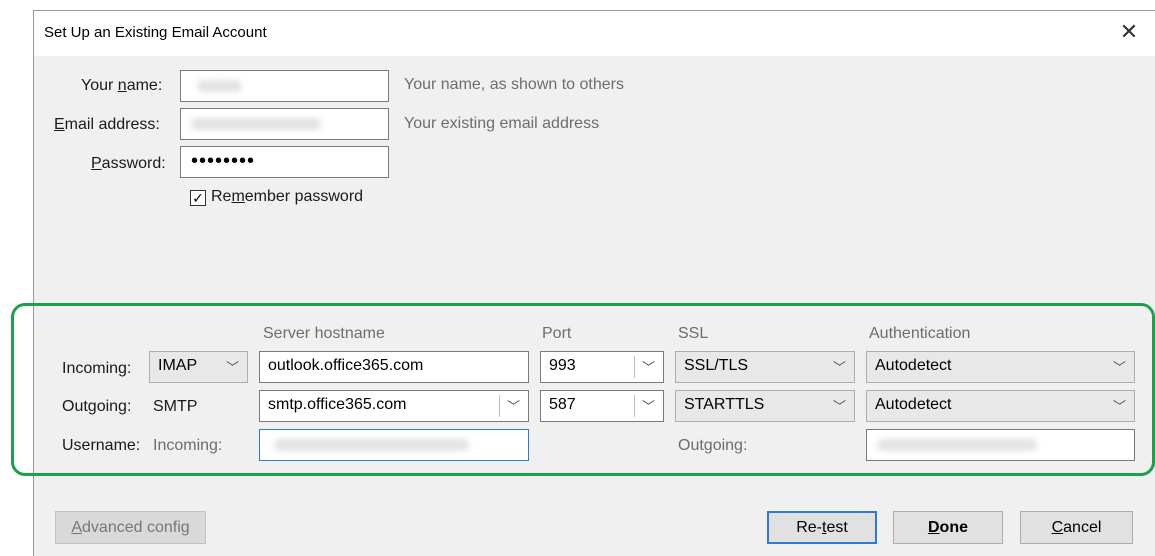 This screenshot has height=556, width=1155. What do you see at coordinates (107, 124) in the screenshot?
I see `email-address-label: Email address:` at bounding box center [107, 124].